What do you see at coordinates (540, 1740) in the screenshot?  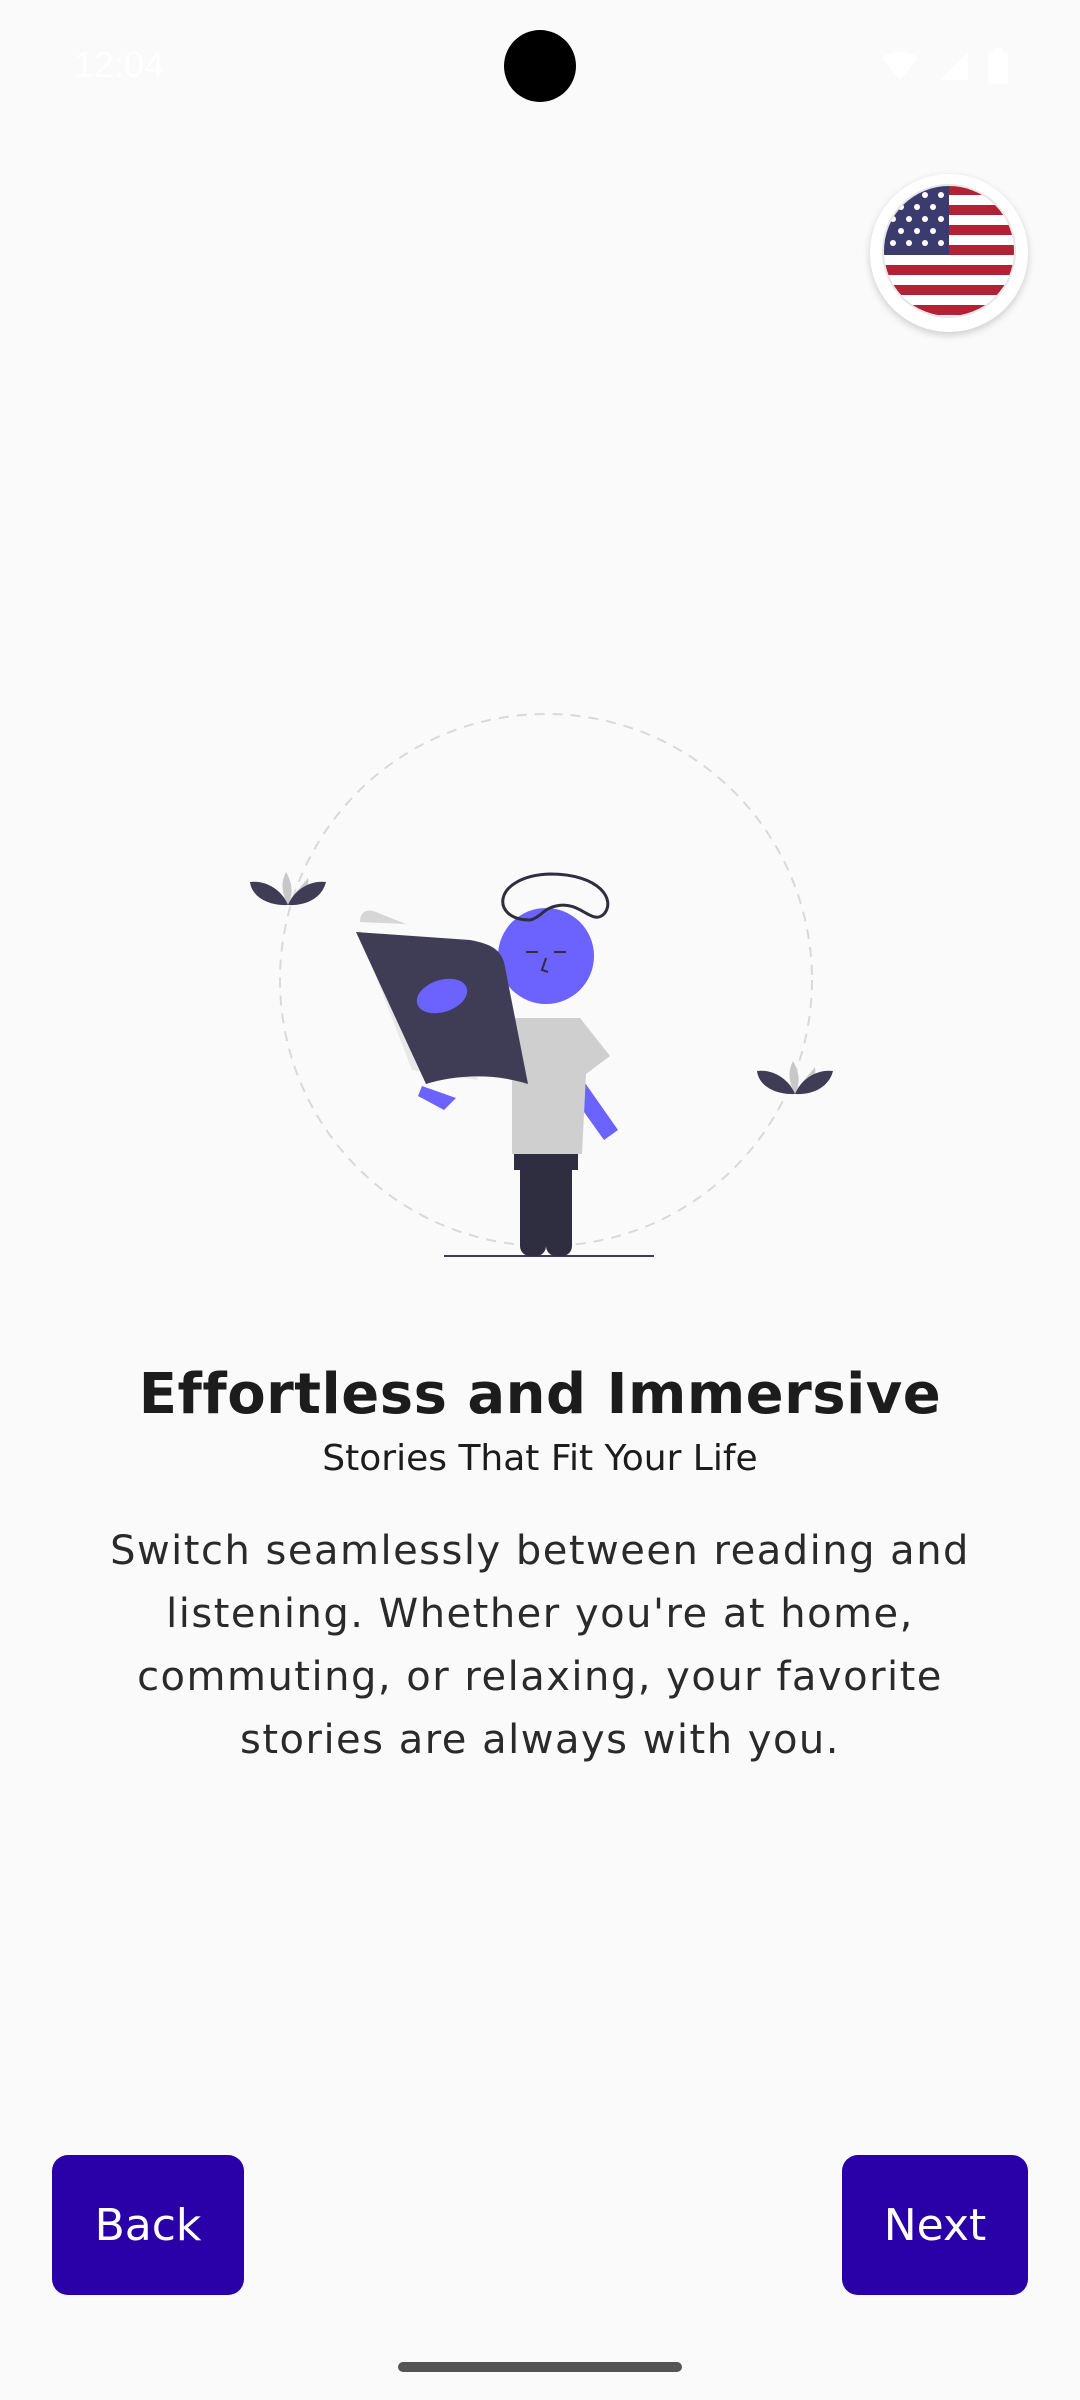 I see `description-line: stories are always with you.` at bounding box center [540, 1740].